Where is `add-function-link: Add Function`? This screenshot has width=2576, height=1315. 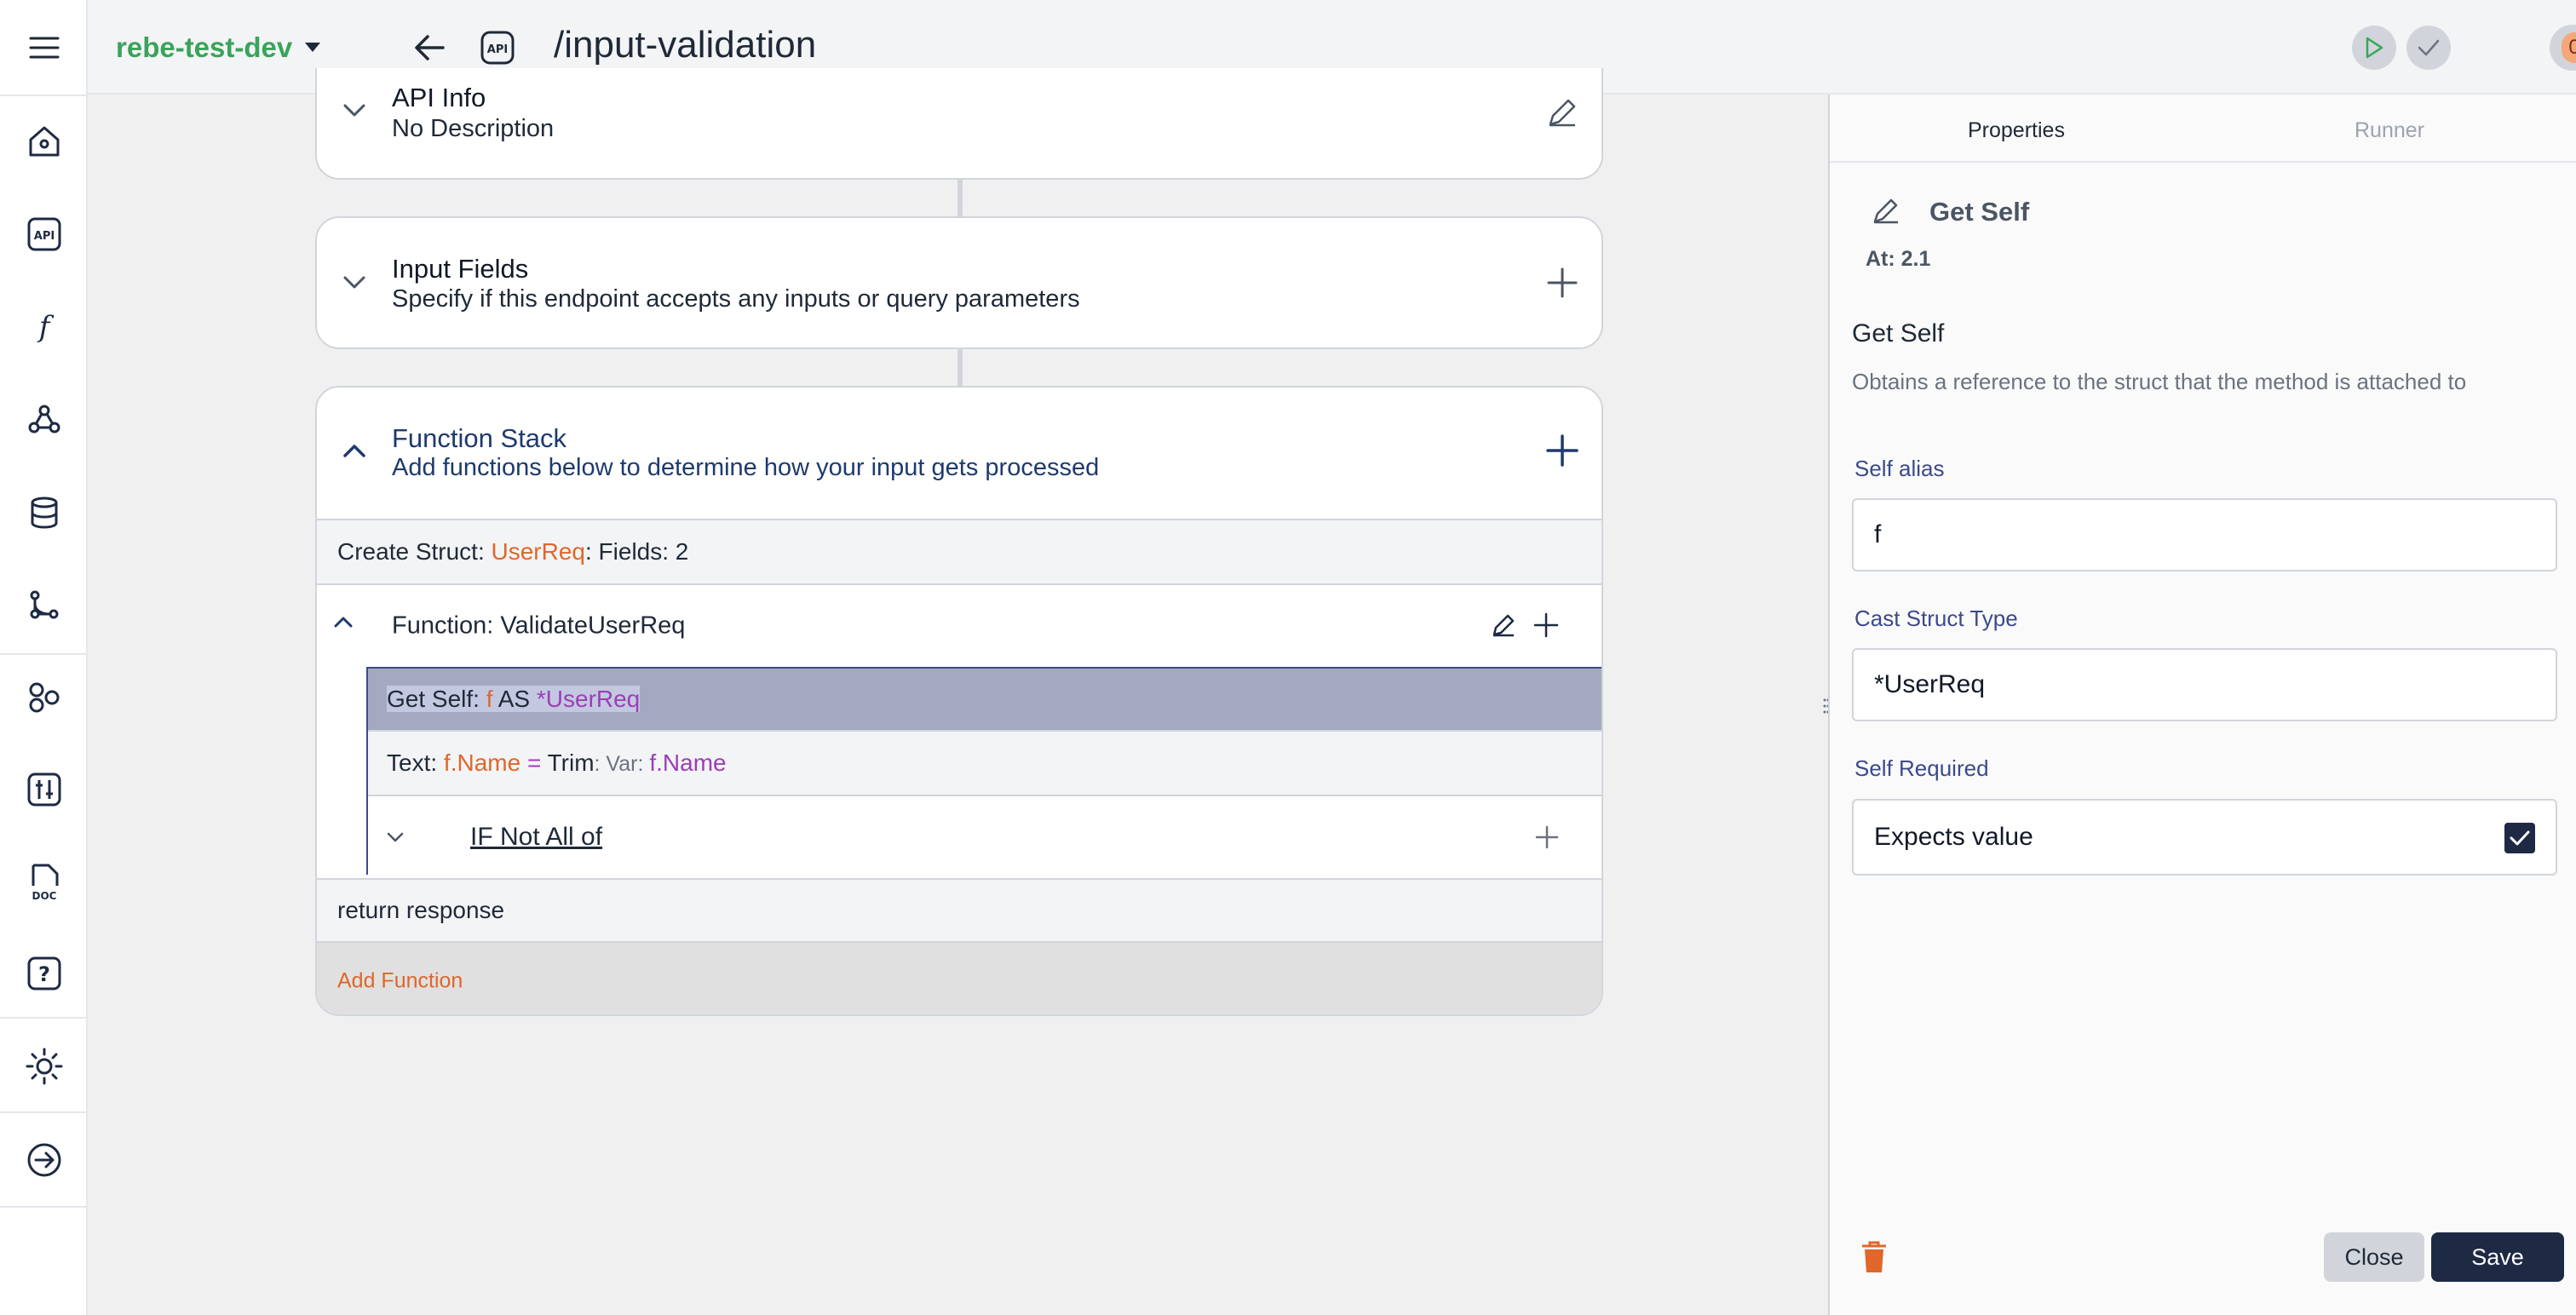
add-function-link: Add Function is located at coordinates (400, 981).